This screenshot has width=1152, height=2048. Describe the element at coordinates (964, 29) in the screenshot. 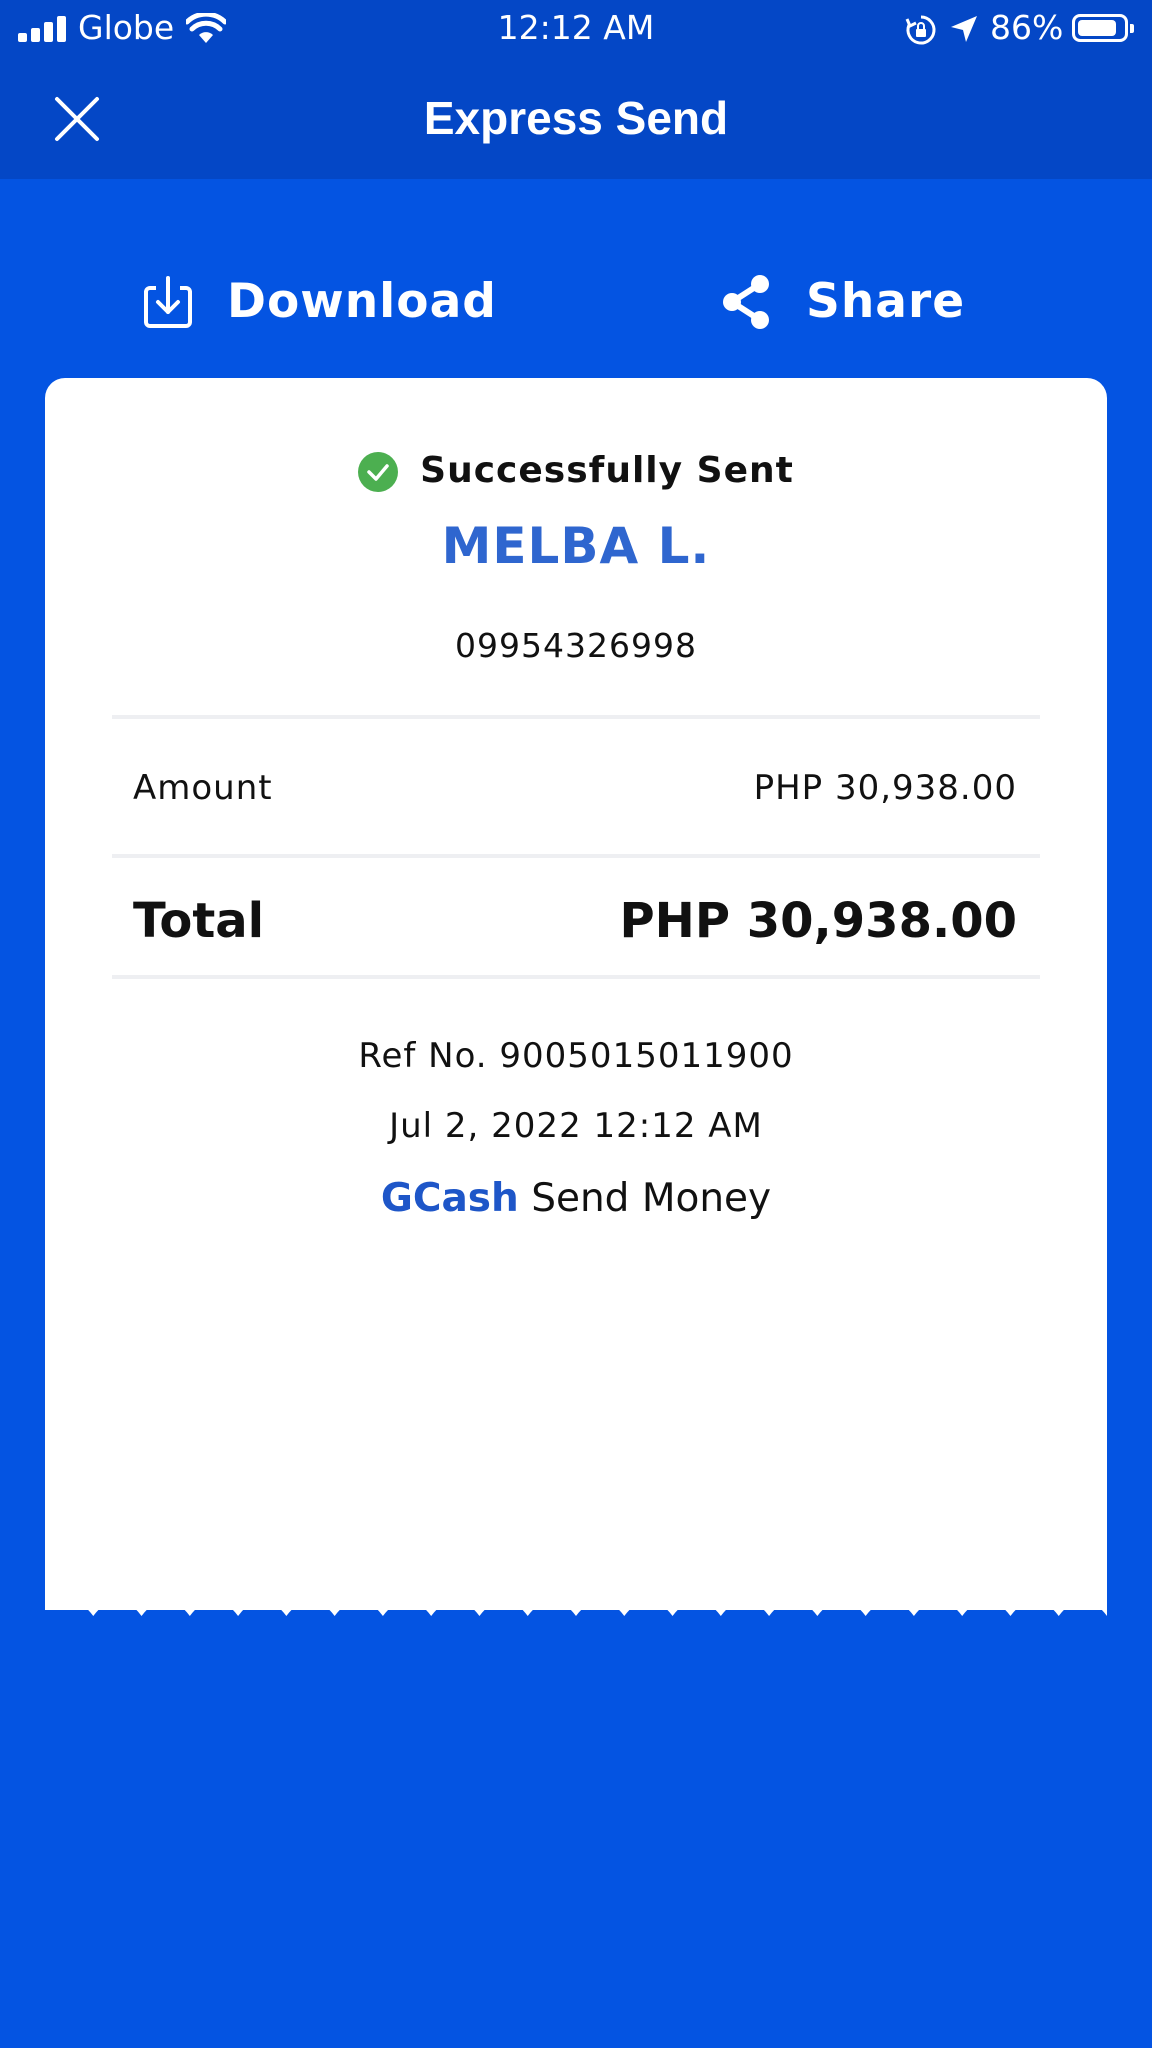

I see `location-arrow-icon` at that location.